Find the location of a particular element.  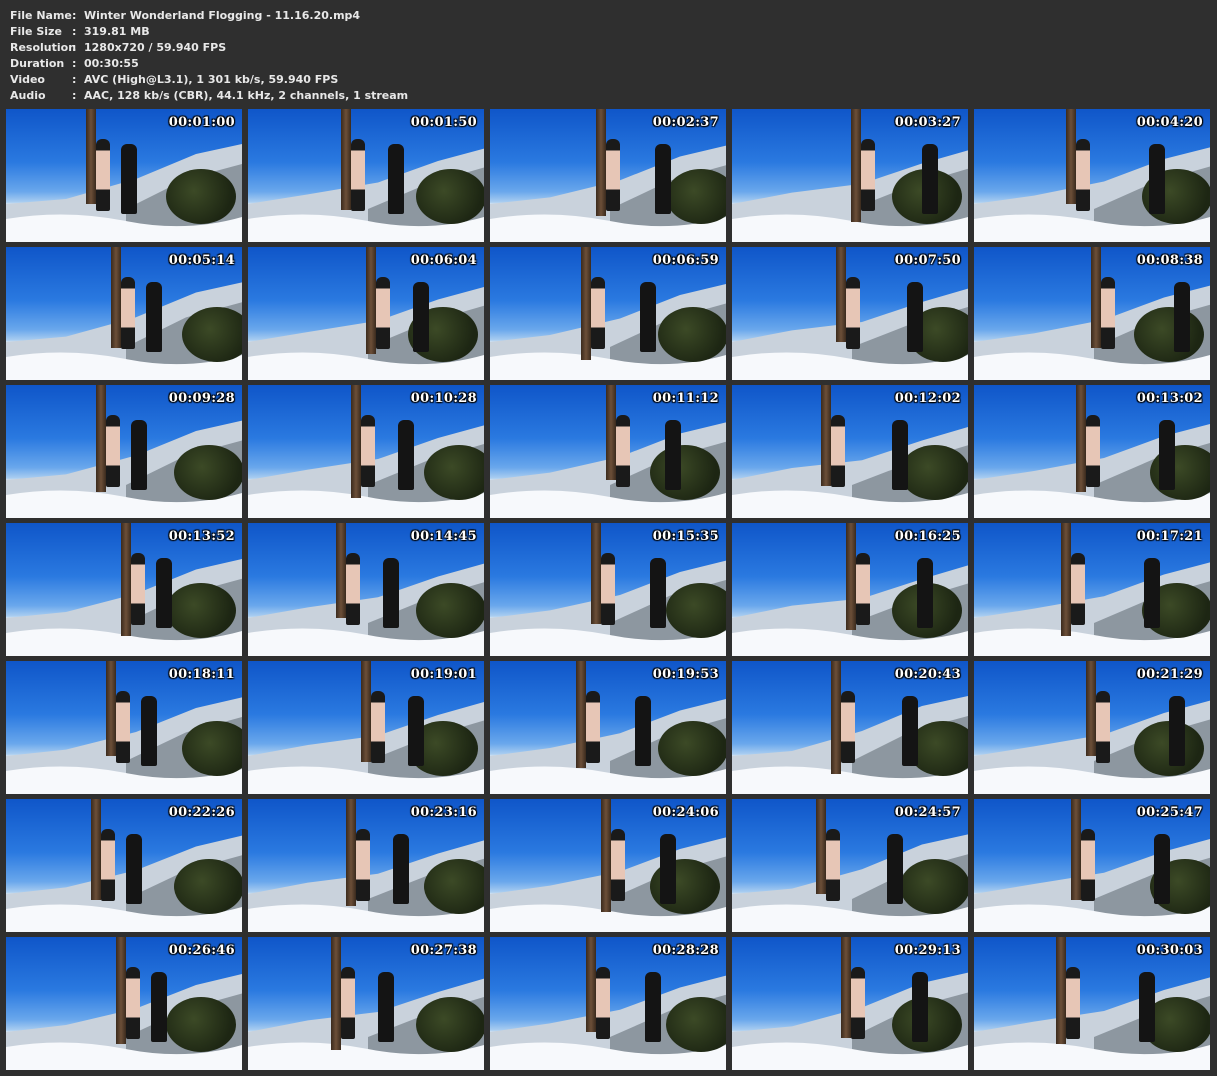

video-thumbnail: 00:15:35 is located at coordinates (608, 589).